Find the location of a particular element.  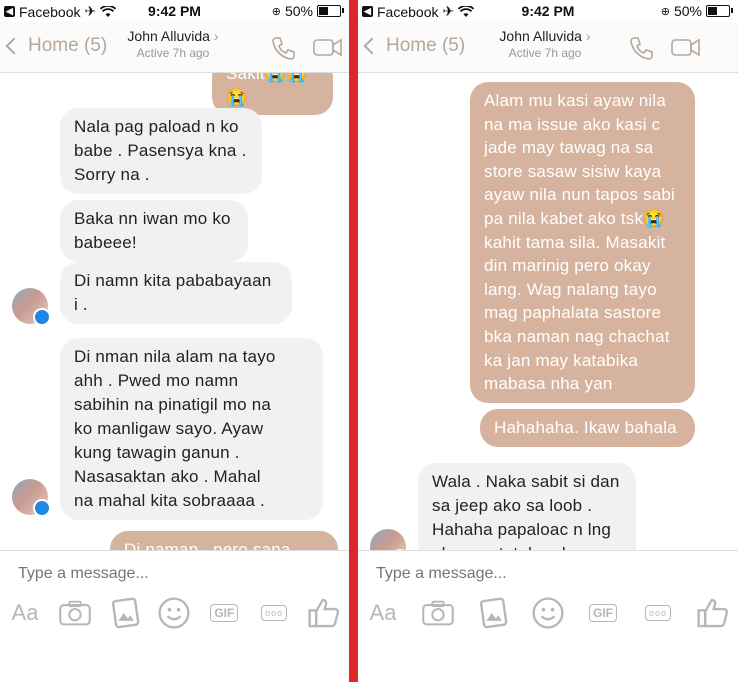

outgoing-message: Hahahaha. Ikaw bahala is located at coordinates (587, 428).